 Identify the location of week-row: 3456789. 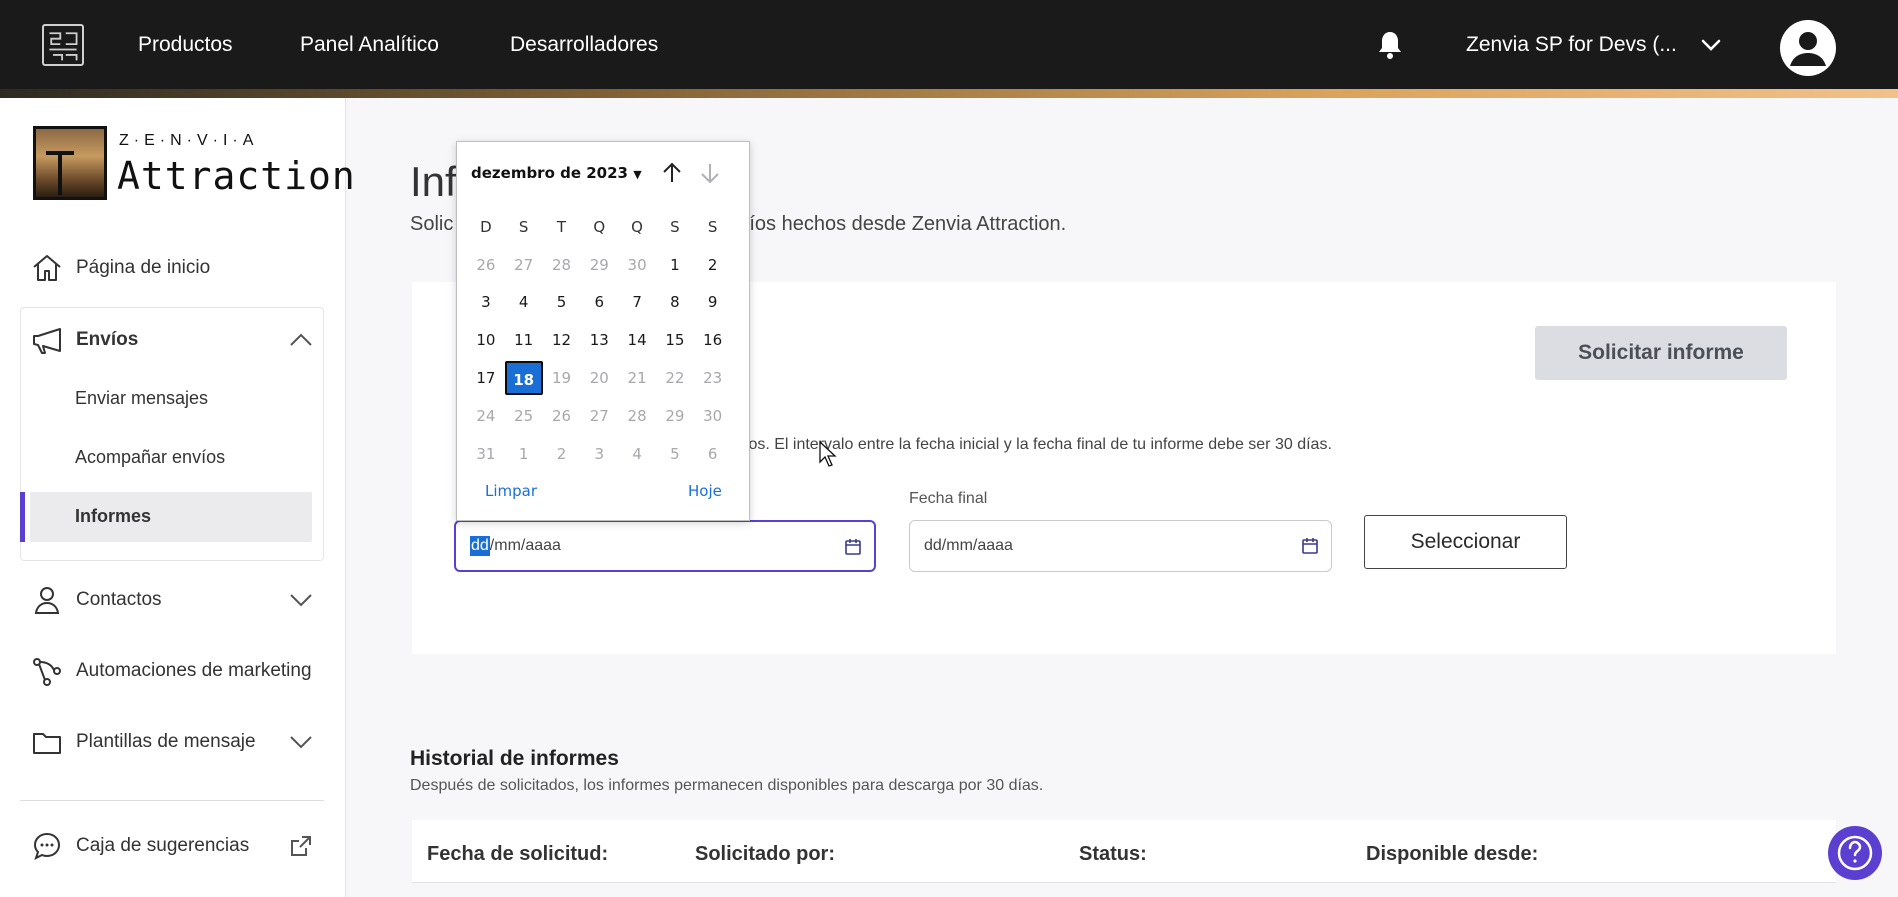
(604, 303).